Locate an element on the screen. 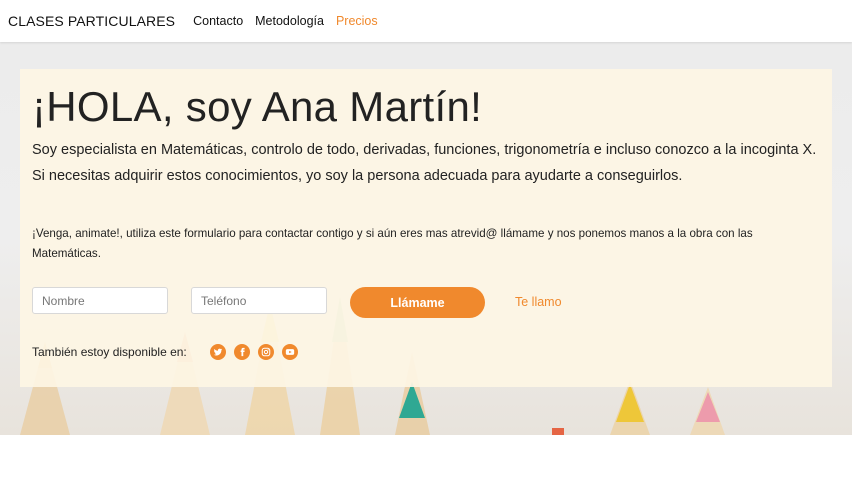 This screenshot has height=503, width=852. page-title: ¡HOLA, soy Ana Martín! is located at coordinates (257, 106).